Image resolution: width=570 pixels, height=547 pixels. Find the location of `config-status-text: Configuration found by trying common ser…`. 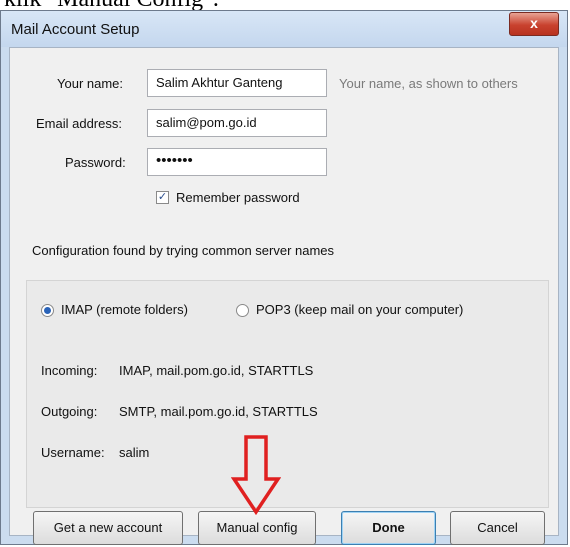

config-status-text: Configuration found by trying common ser… is located at coordinates (183, 250).